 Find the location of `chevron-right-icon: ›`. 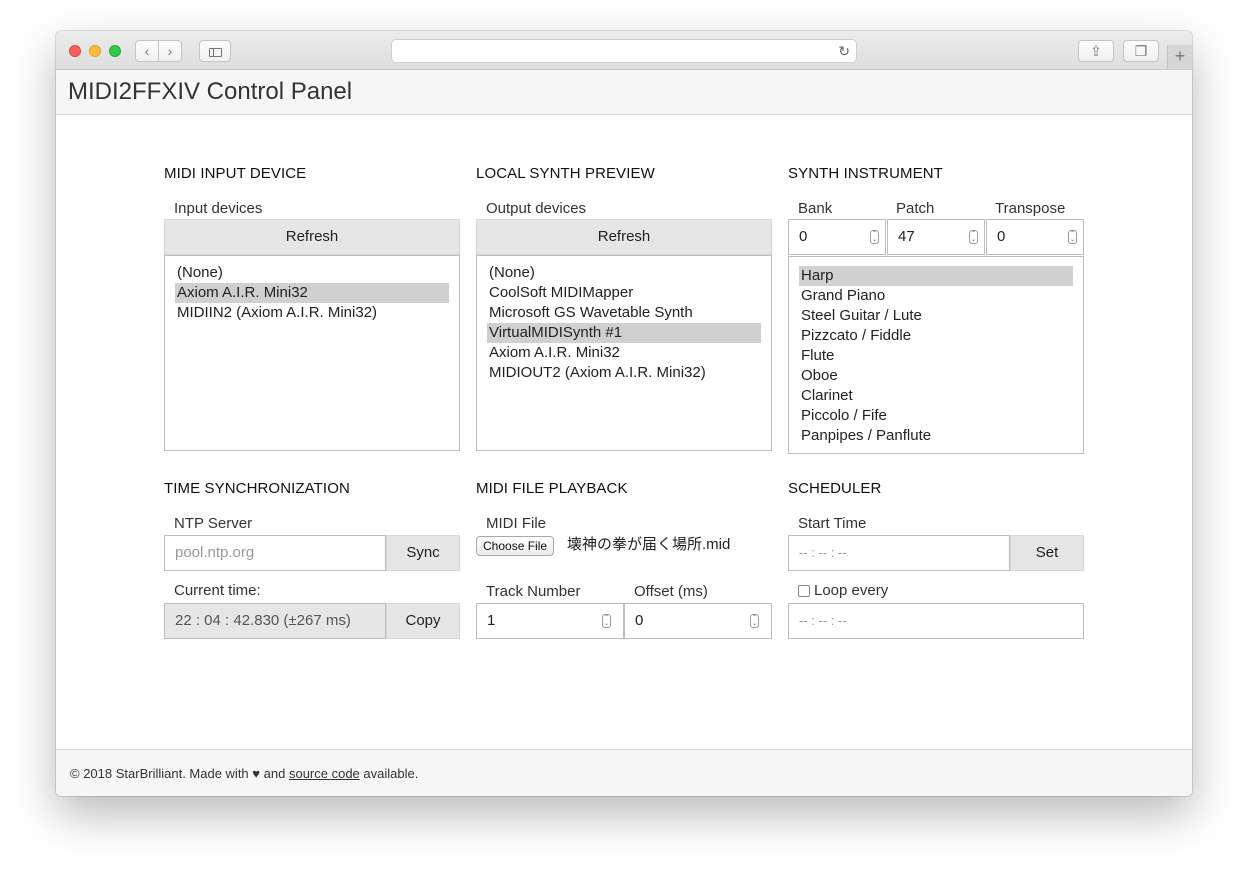

chevron-right-icon: › is located at coordinates (170, 51).